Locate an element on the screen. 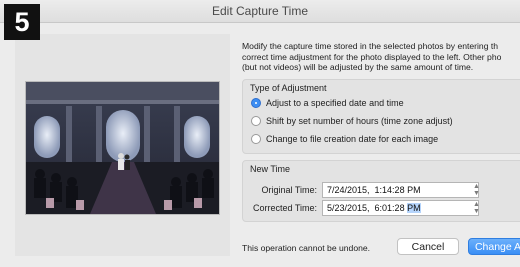 This screenshot has height=267, width=520. corrected-time-label: Corrected Time: is located at coordinates (284, 208).